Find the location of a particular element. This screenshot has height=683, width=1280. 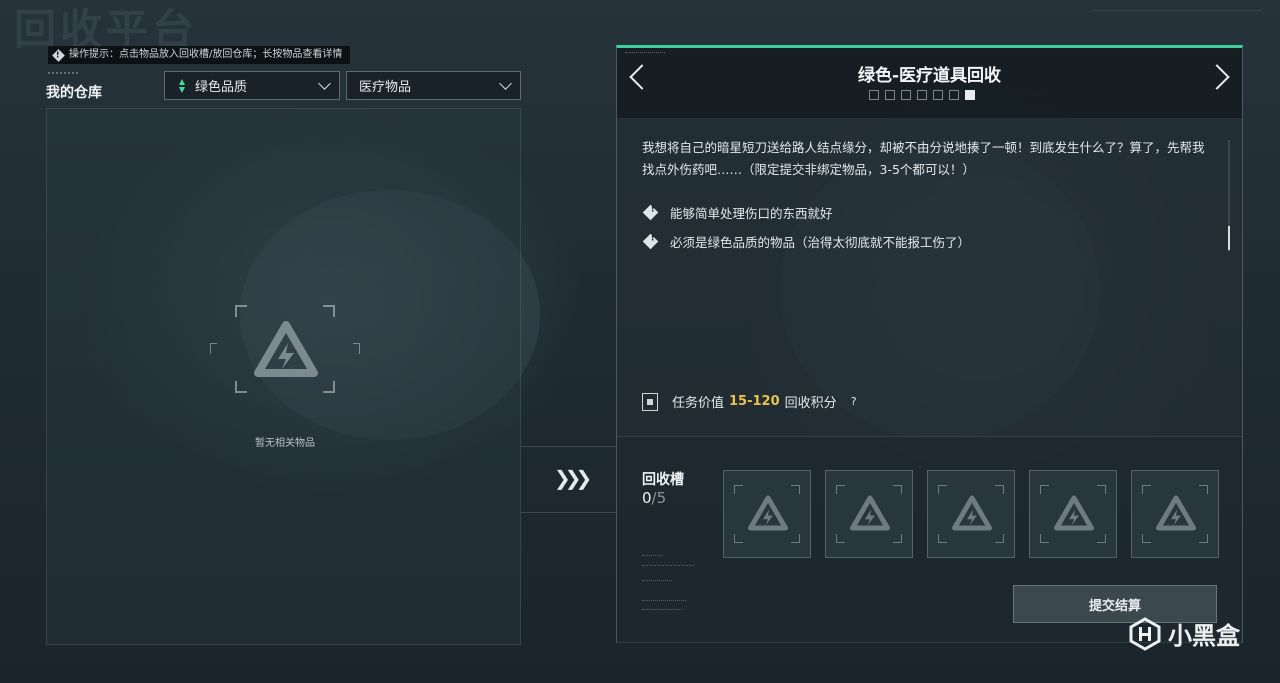

empty-placeholder is located at coordinates (285, 349).